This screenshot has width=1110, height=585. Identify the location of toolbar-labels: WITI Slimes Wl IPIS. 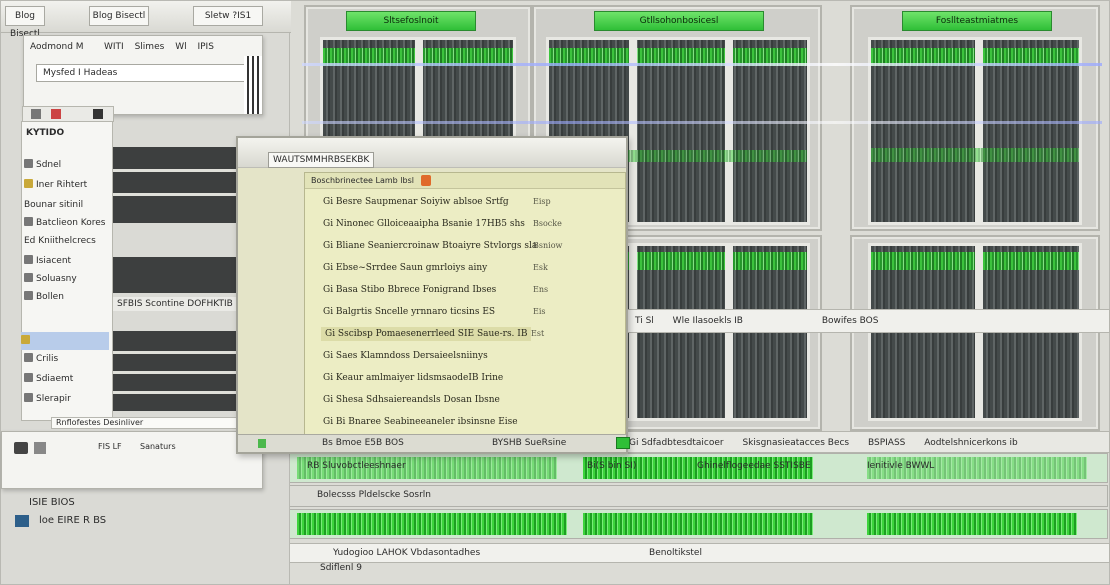
(159, 47).